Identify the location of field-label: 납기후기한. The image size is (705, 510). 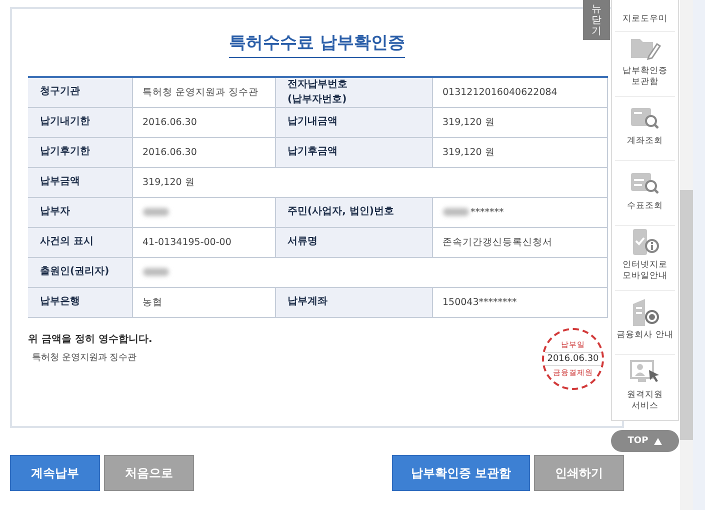
(80, 153).